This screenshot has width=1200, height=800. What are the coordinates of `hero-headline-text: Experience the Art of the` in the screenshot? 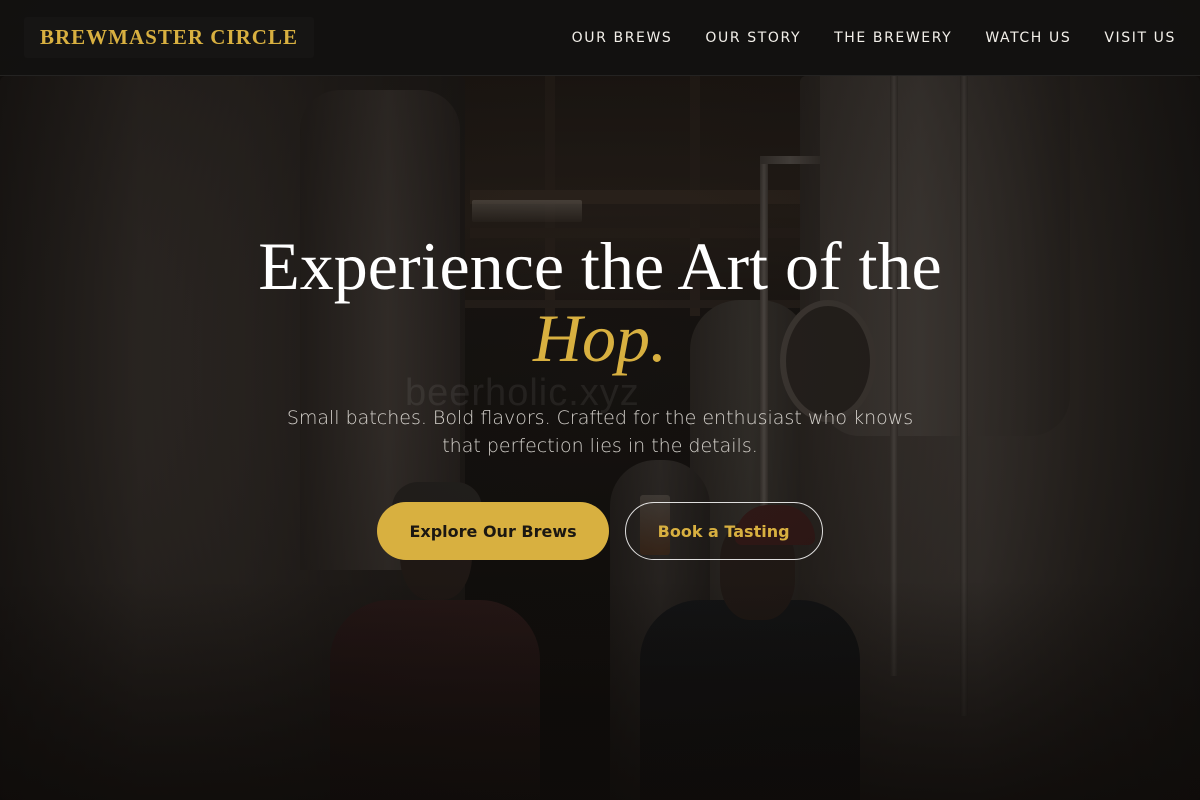 It's located at (600, 266).